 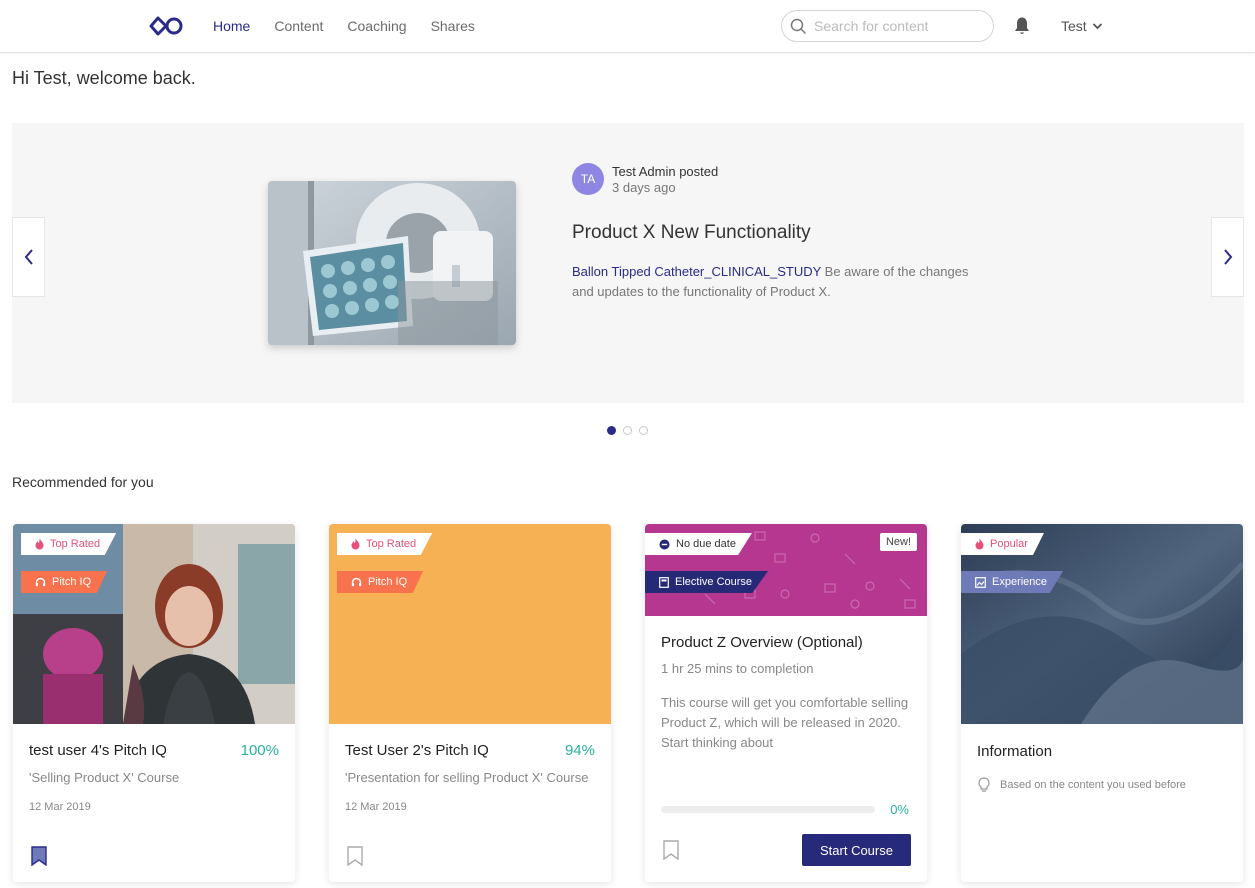 I want to click on card-duration: 1 hr 25 mins to completion, so click(x=737, y=668).